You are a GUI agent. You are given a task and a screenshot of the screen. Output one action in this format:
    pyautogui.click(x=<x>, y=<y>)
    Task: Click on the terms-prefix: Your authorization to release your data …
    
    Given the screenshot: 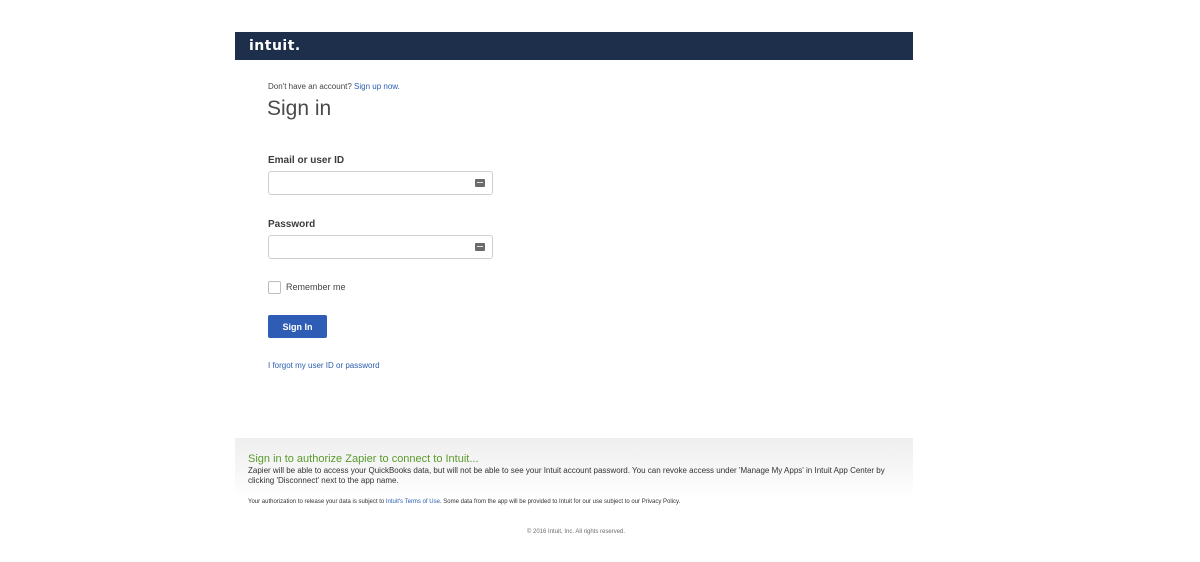 What is the action you would take?
    pyautogui.click(x=317, y=502)
    